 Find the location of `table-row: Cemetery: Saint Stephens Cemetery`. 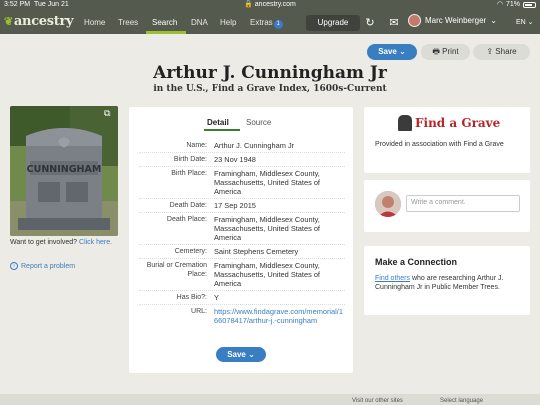

table-row: Cemetery: Saint Stephens Cemetery is located at coordinates (242, 252).